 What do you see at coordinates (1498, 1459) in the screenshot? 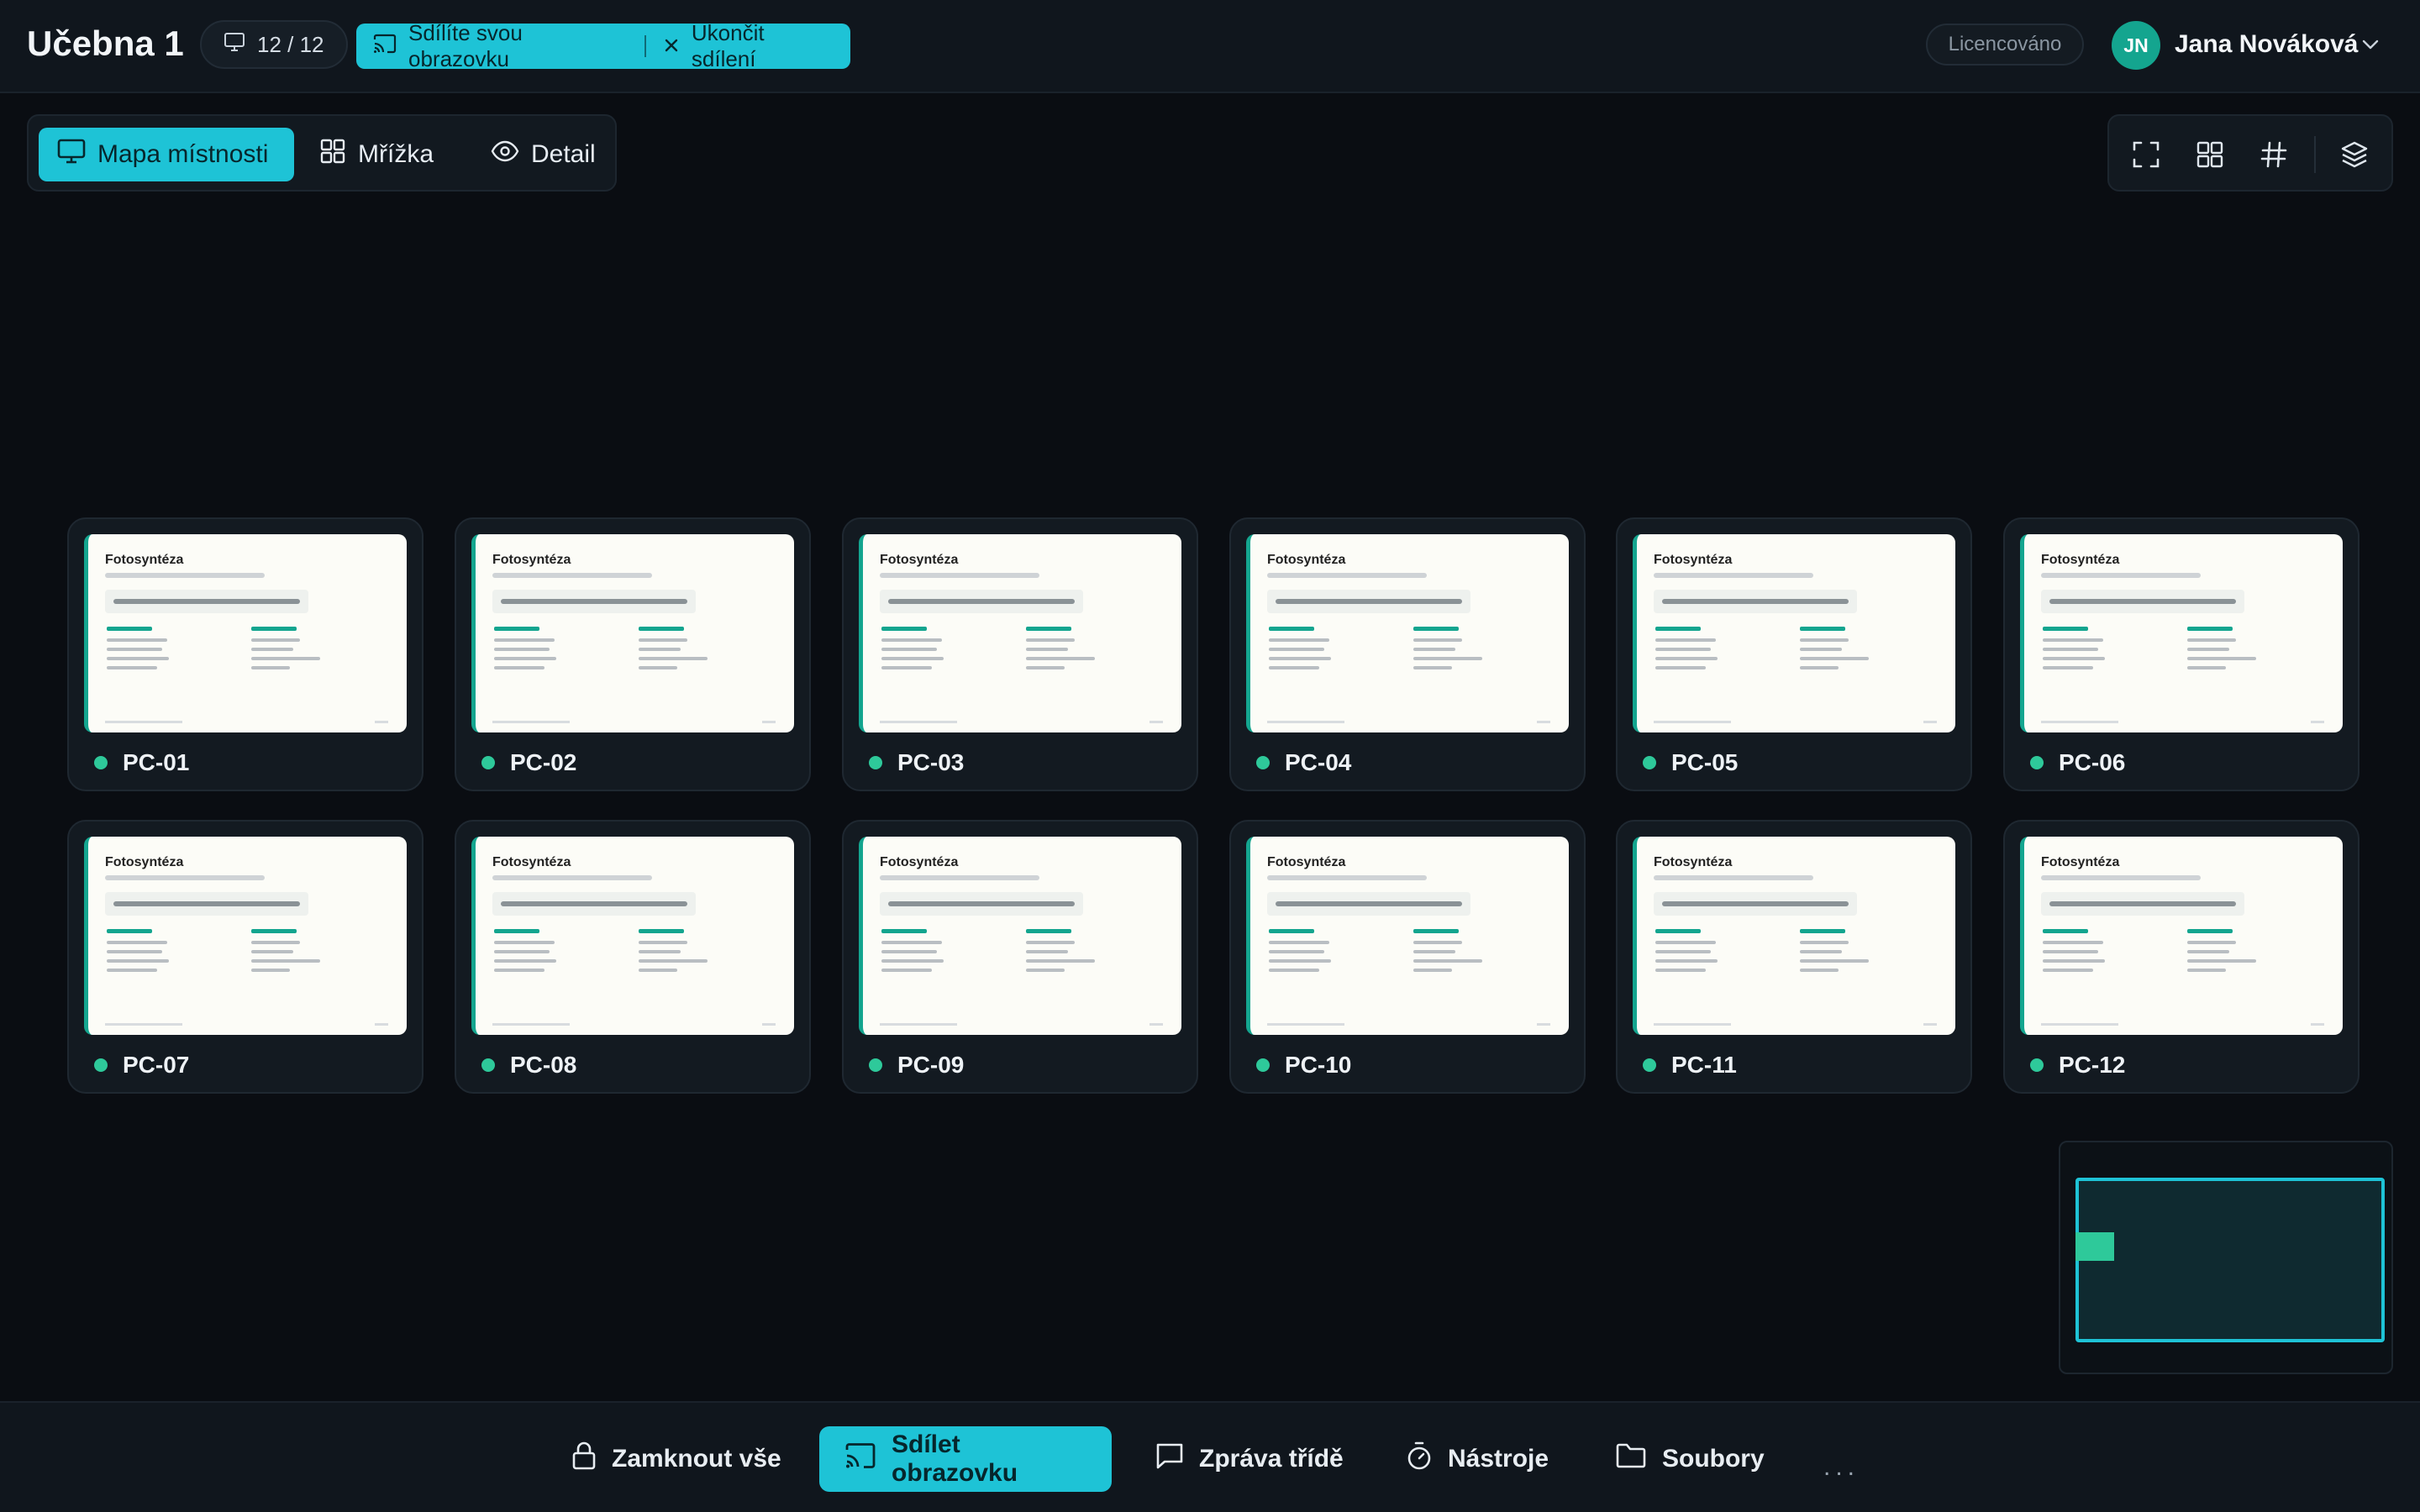
I see `tools-label: Nástroje` at bounding box center [1498, 1459].